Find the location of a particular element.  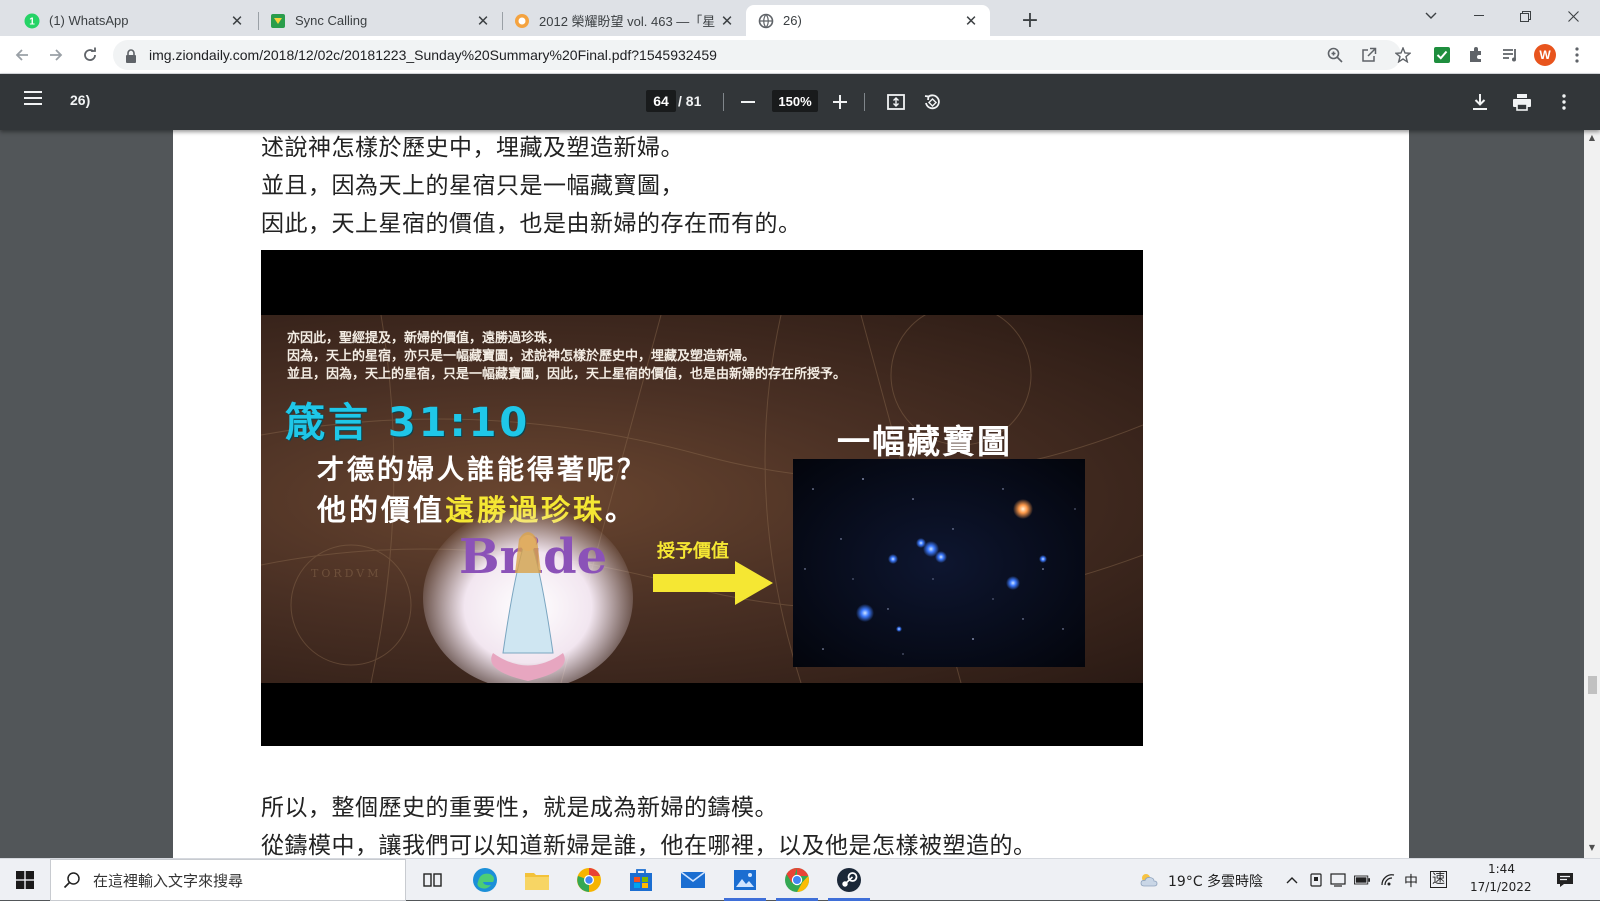

tab-title: Sync Calling is located at coordinates (331, 20).